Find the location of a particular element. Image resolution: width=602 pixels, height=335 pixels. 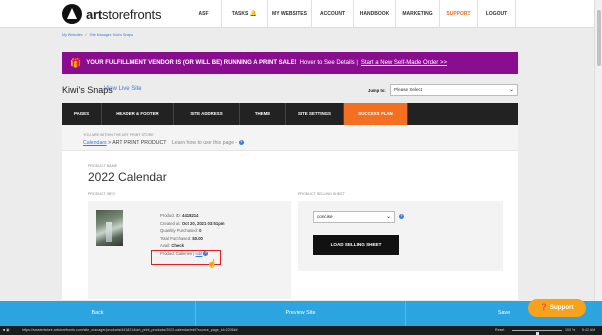

load-selling-sheet-button: LOAD SELLING SHEET is located at coordinates (356, 245).